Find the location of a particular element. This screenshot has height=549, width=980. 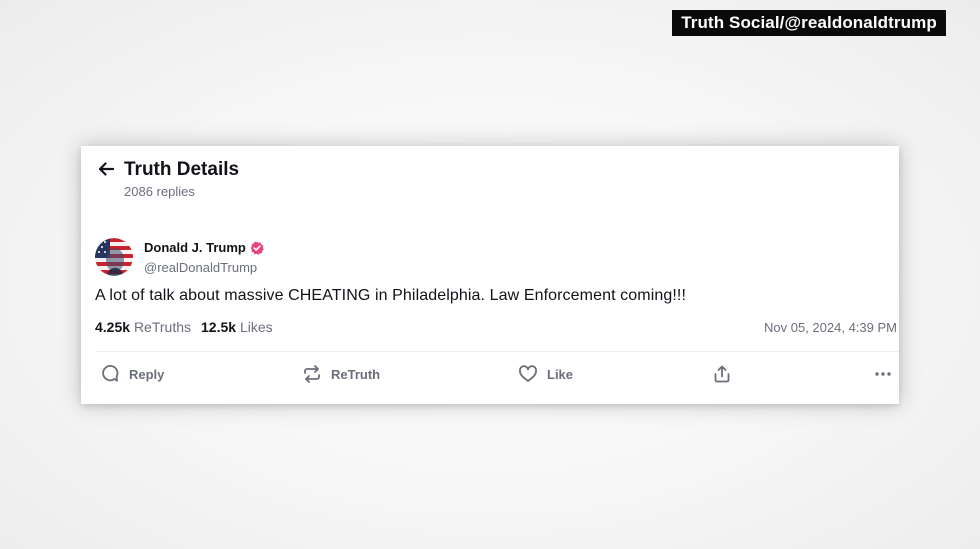

post-stats: 4.25k ReTruths 12.5k Likes is located at coordinates (184, 327).